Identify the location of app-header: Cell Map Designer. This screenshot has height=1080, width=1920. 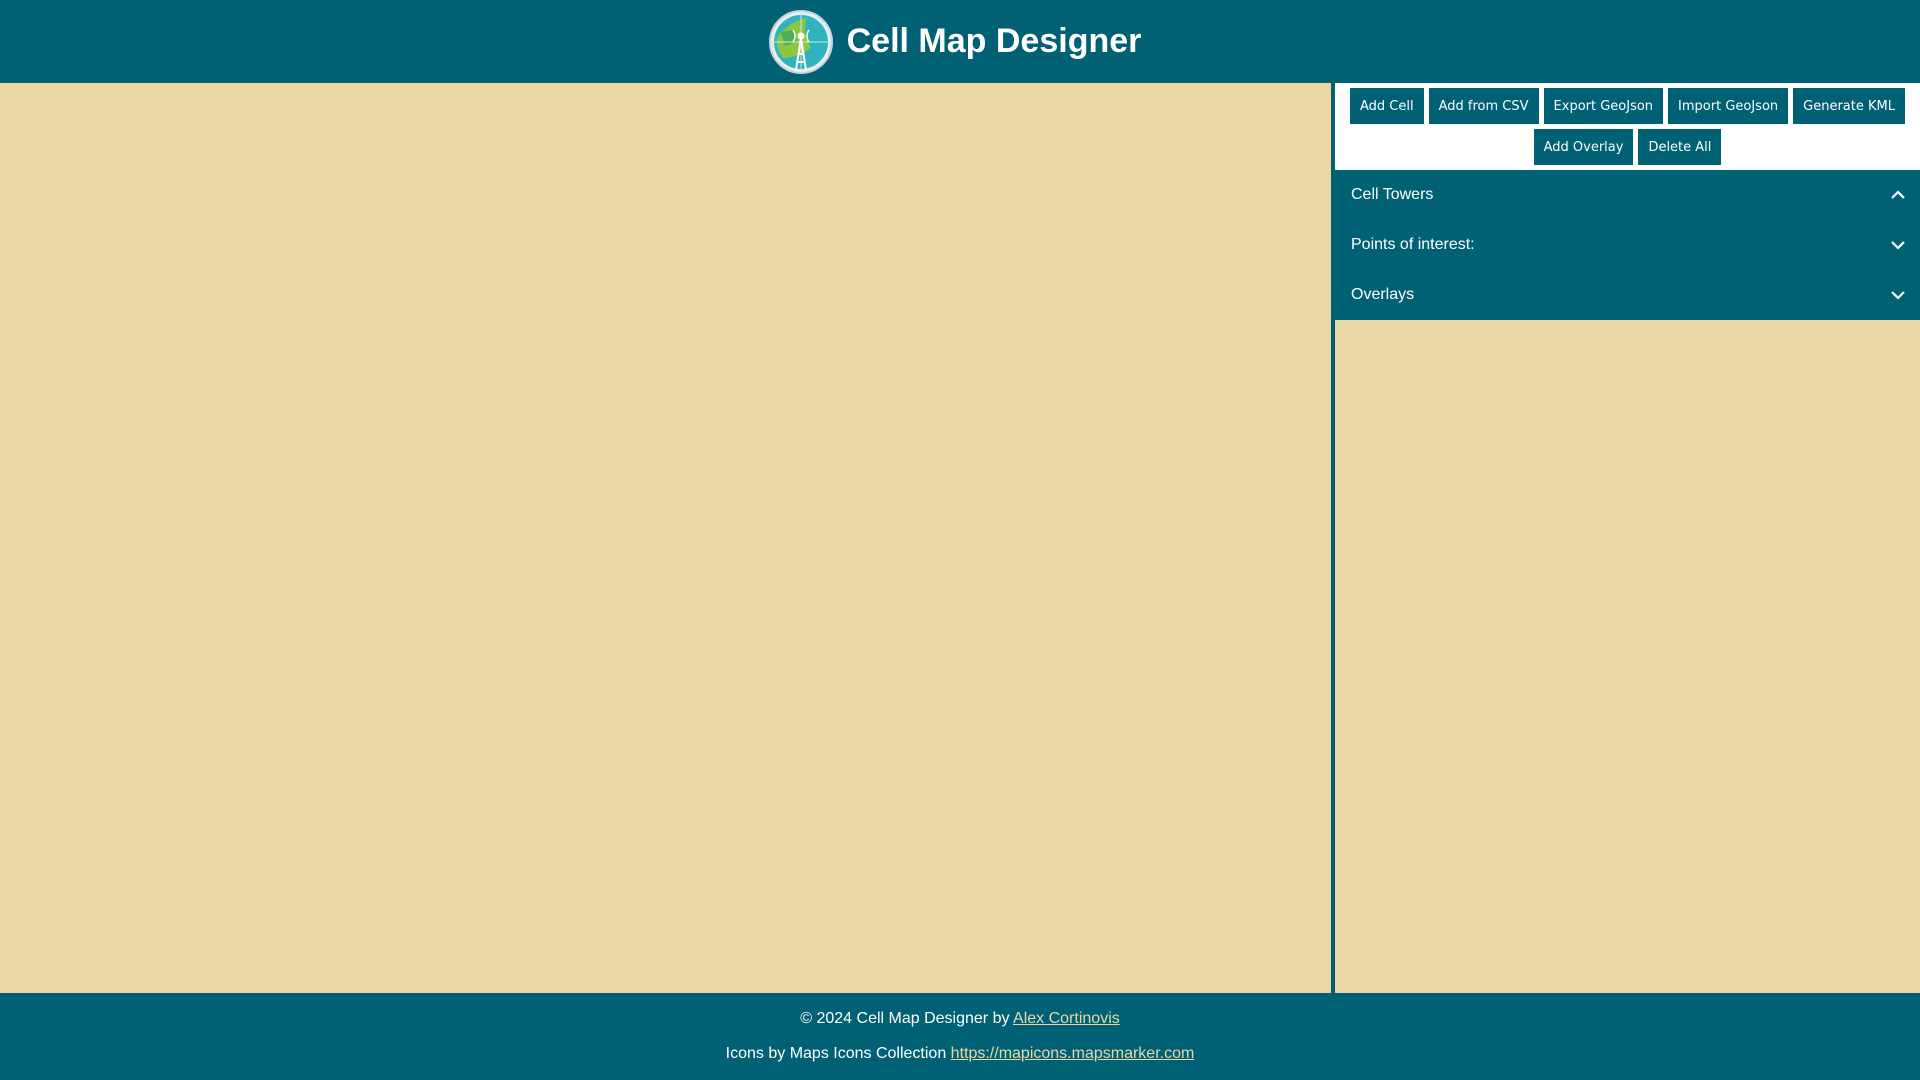
(960, 41).